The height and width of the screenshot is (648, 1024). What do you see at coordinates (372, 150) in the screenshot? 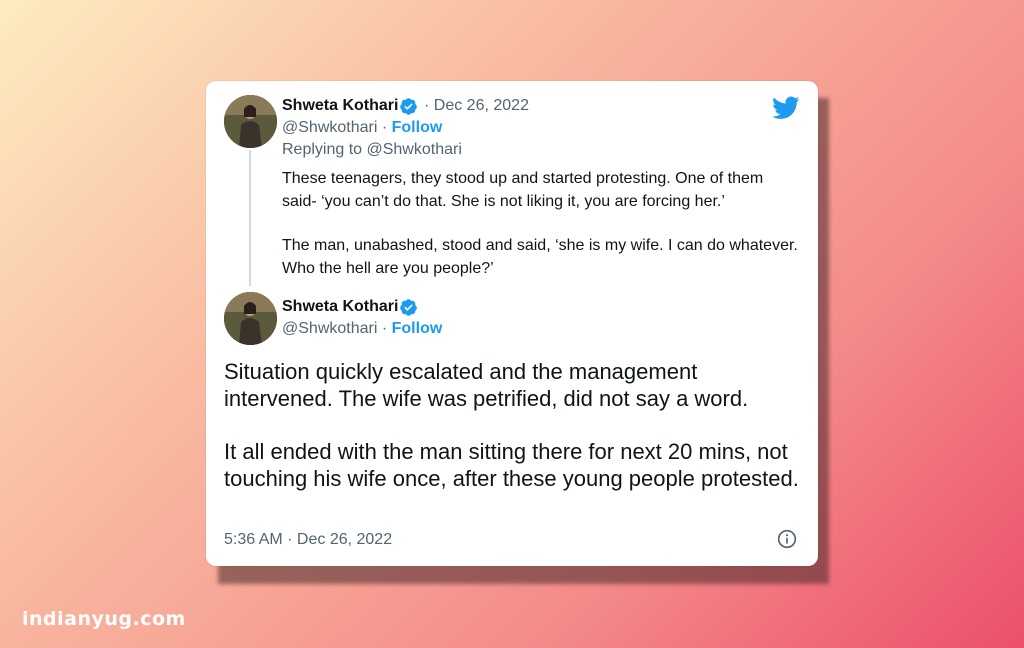
I see `replying-to: Replying to @Shwkothari` at bounding box center [372, 150].